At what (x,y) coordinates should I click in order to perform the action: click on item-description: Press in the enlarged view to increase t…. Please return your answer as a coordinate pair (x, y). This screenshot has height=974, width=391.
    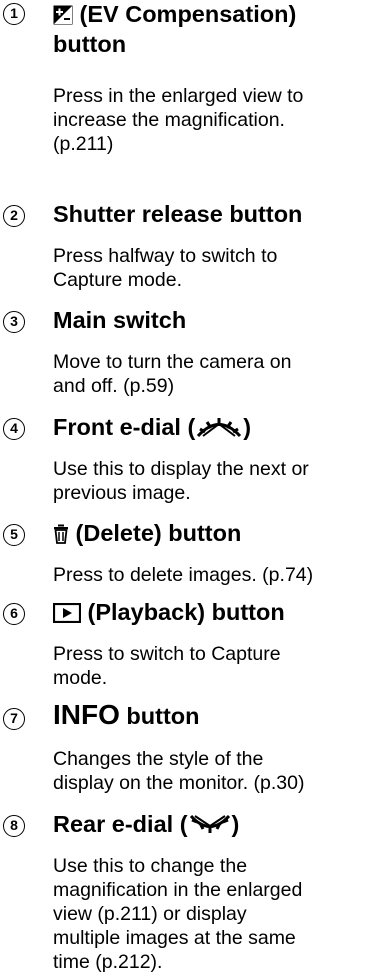
    Looking at the image, I should click on (178, 120).